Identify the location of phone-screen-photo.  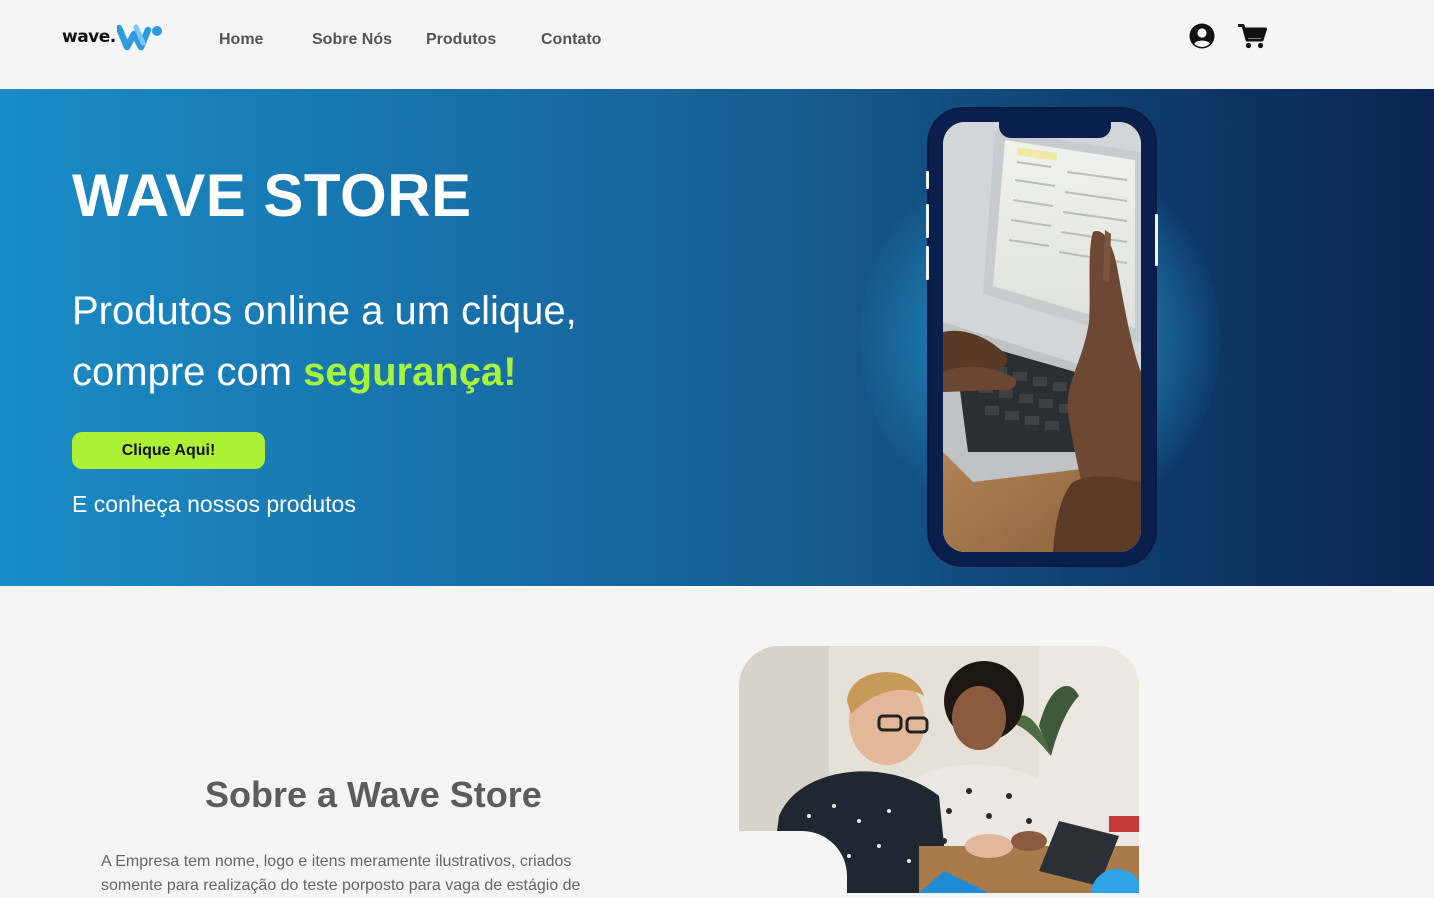
(1042, 337).